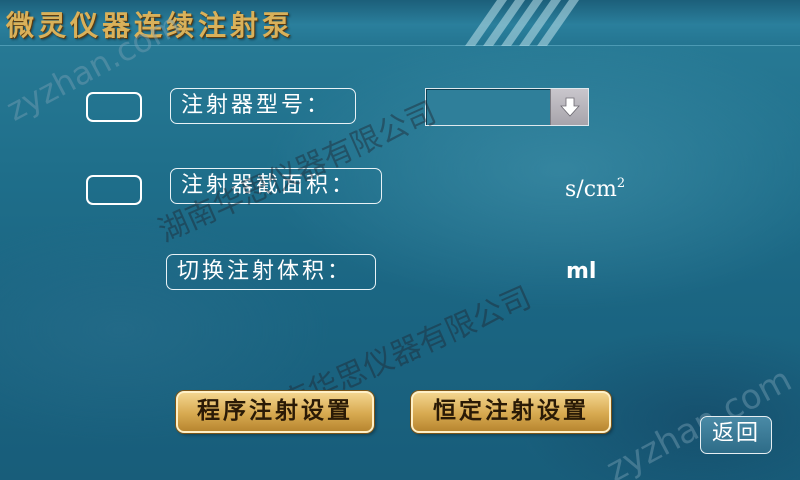 The width and height of the screenshot is (800, 480). I want to click on app-title: 微灵仪器连续注射泵, so click(150, 25).